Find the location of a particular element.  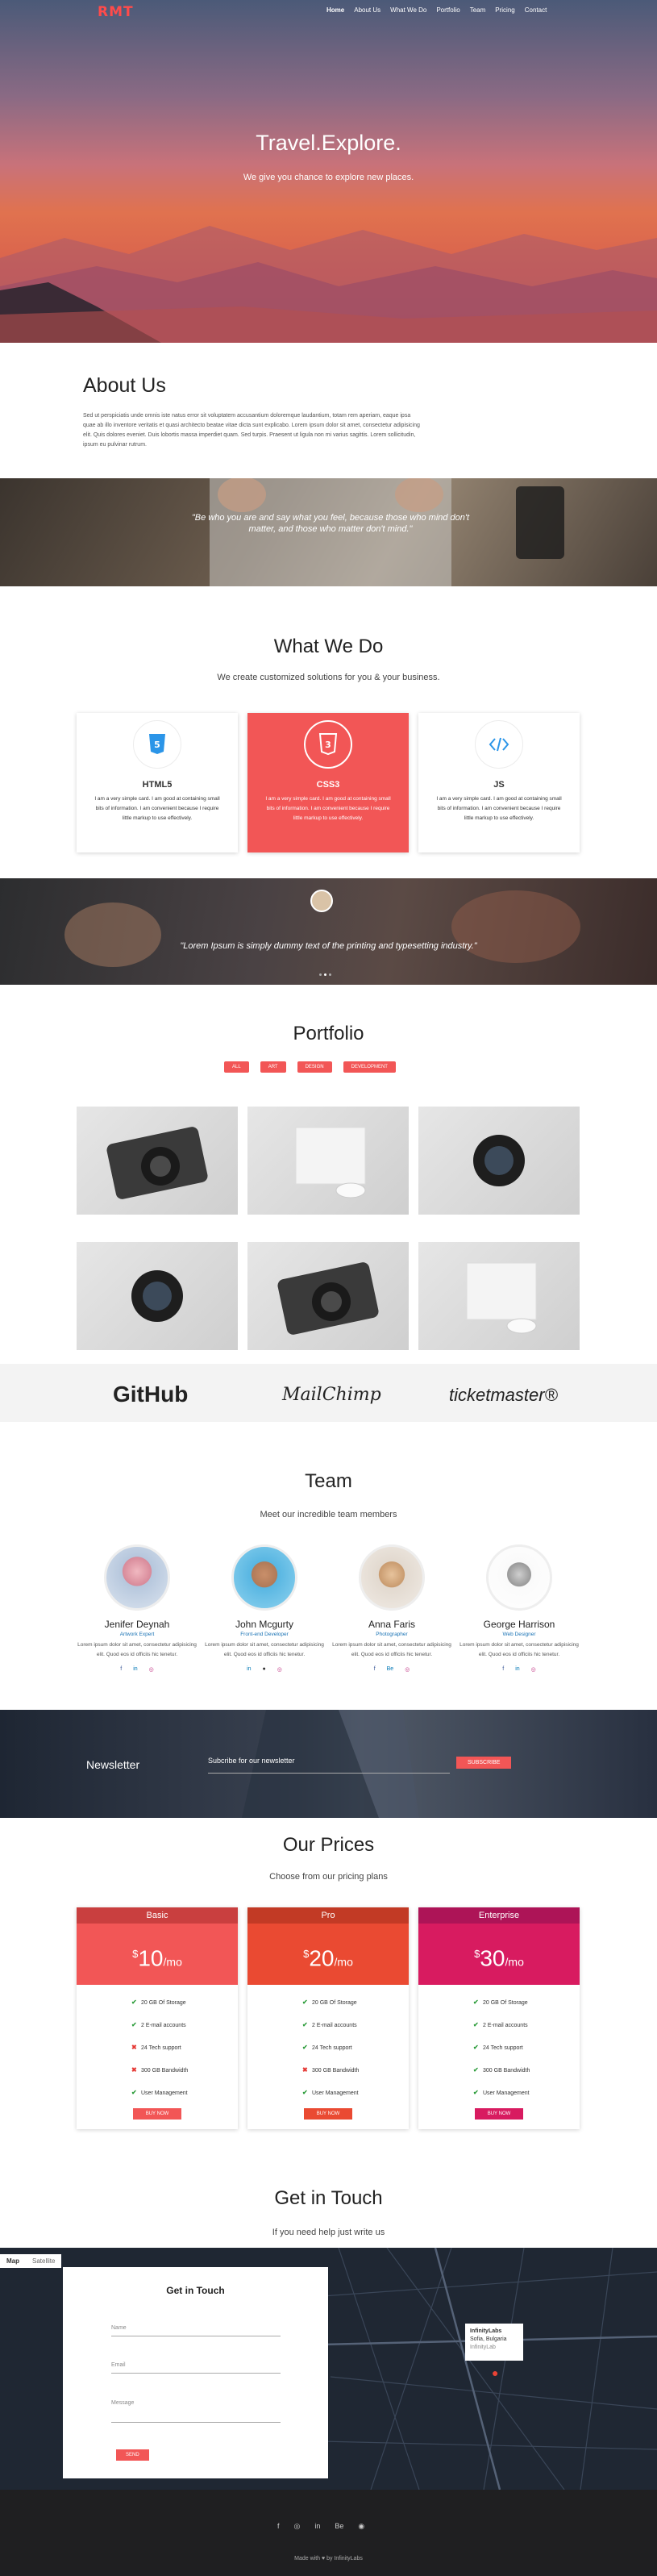

plan-price: $10/mo is located at coordinates (157, 1954).